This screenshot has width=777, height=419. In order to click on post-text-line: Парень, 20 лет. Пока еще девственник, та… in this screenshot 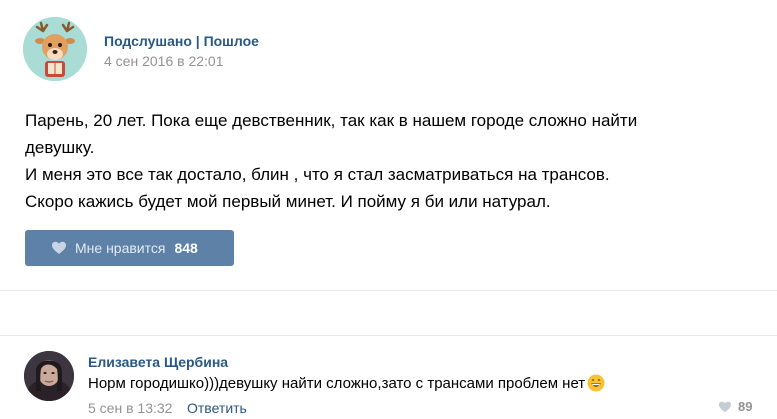, I will do `click(331, 120)`.